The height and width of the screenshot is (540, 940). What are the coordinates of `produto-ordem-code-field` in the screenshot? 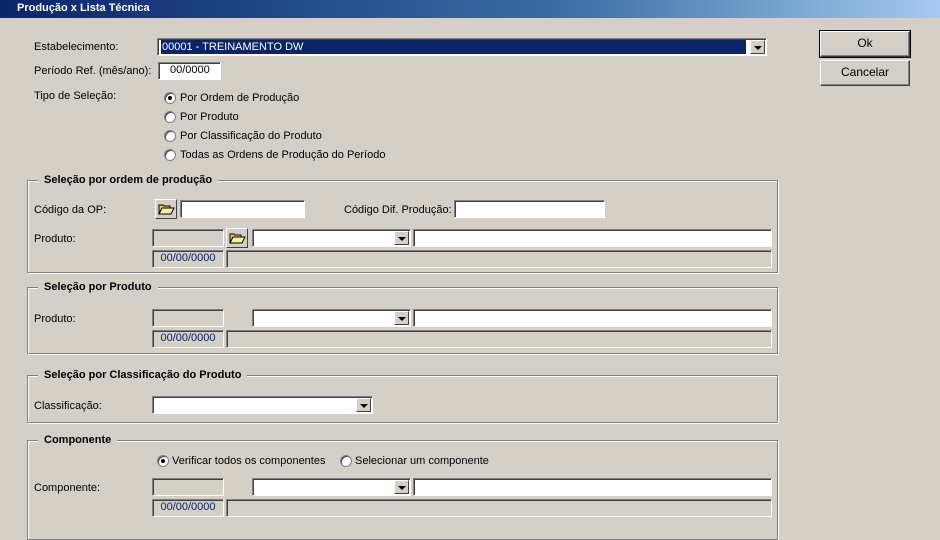 It's located at (188, 238).